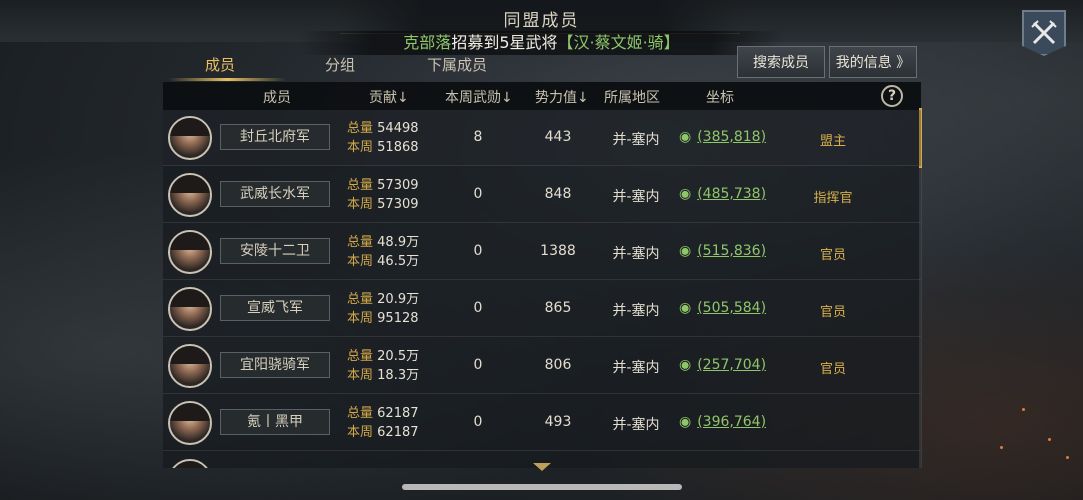 Image resolution: width=1083 pixels, height=500 pixels. What do you see at coordinates (398, 356) in the screenshot?
I see `total-value: 20.5万` at bounding box center [398, 356].